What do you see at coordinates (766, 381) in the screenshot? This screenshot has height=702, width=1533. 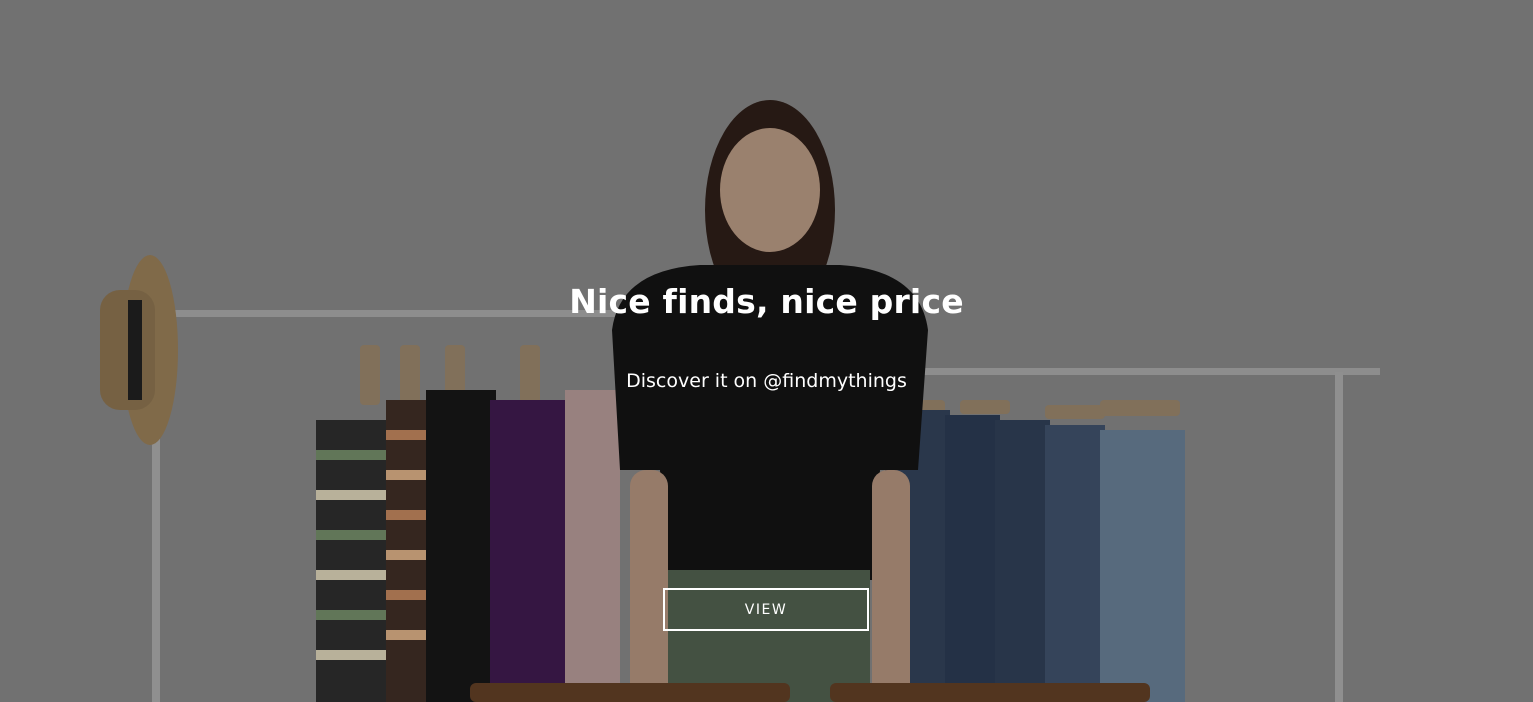 I see `hero-subline: Discover it on @findmythings` at bounding box center [766, 381].